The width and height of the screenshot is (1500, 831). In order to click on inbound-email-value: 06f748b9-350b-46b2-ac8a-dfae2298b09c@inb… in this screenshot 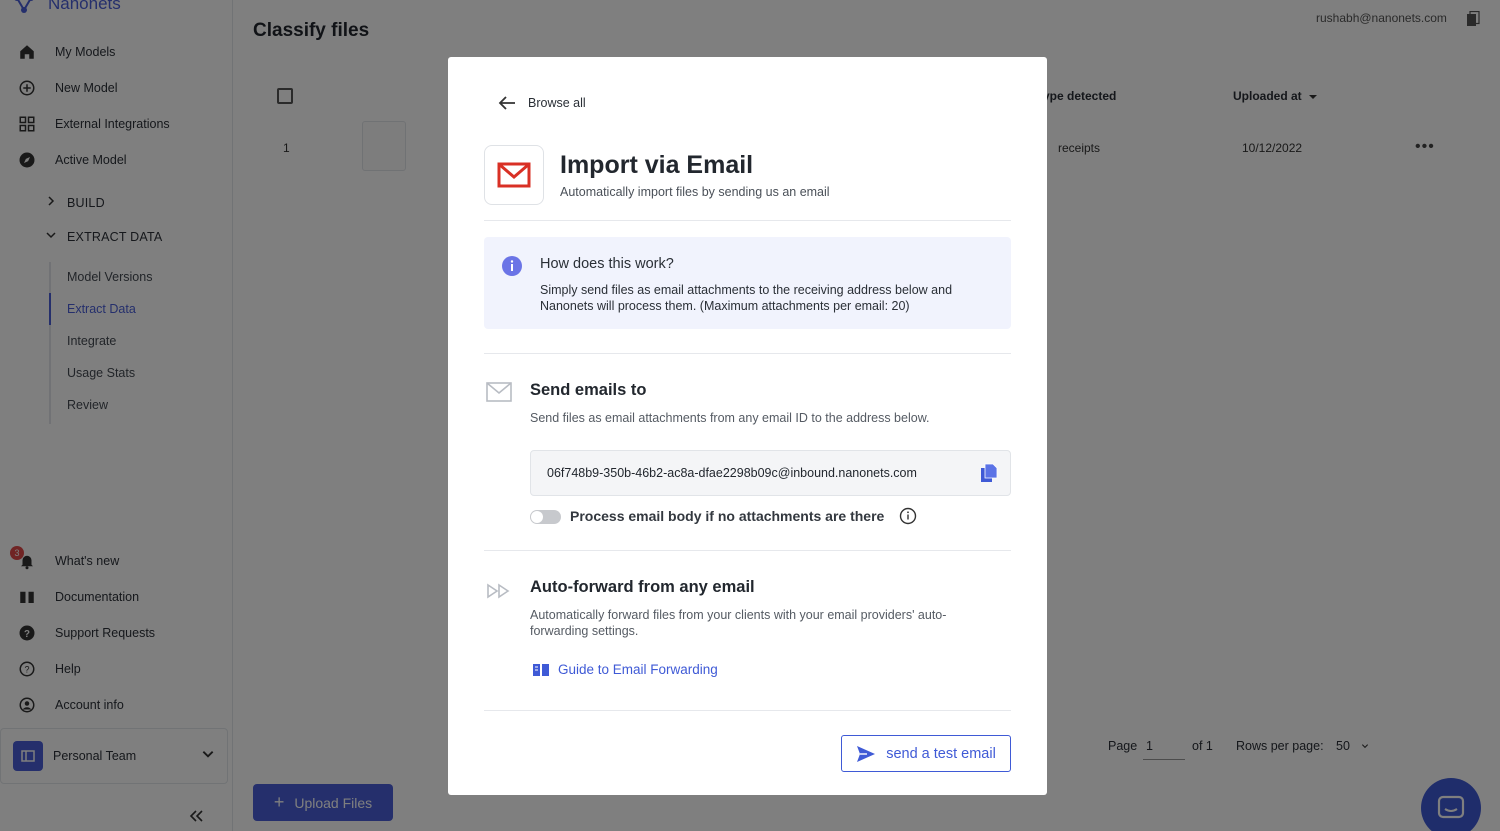, I will do `click(732, 473)`.